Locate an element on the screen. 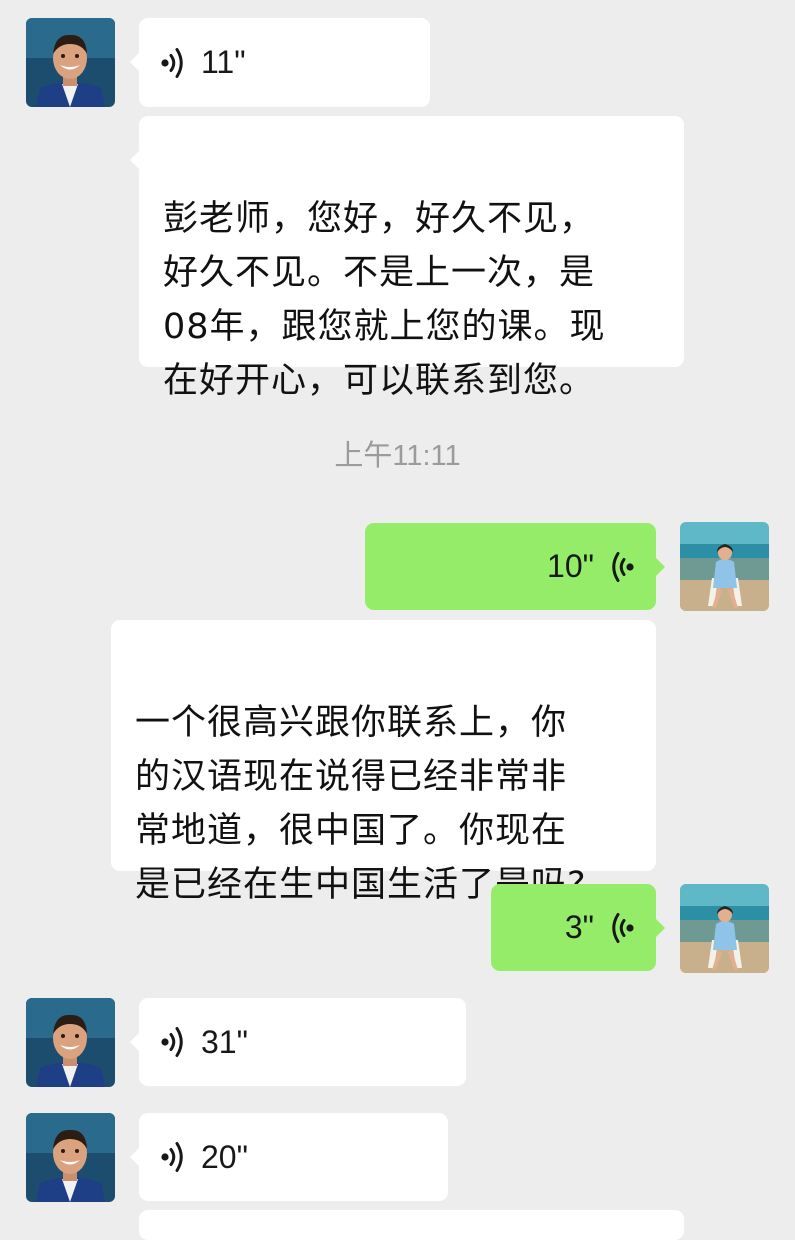  voice-message-bubble: 11" is located at coordinates (280, 62).